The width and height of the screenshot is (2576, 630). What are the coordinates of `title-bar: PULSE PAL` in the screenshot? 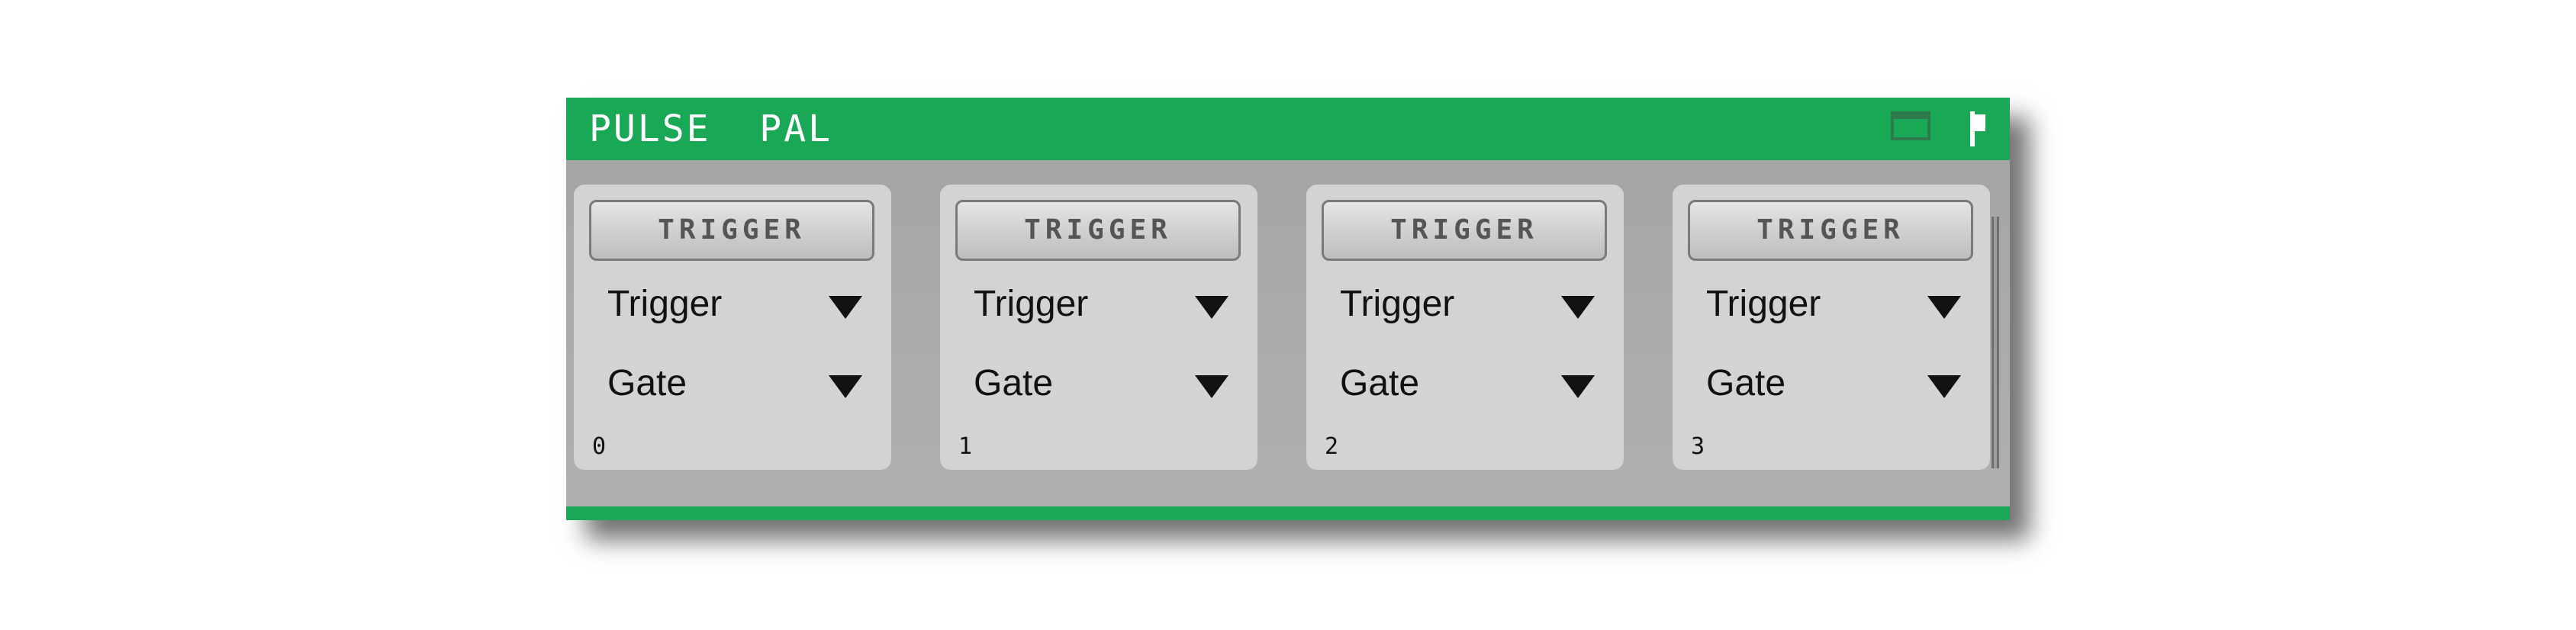 It's located at (1288, 129).